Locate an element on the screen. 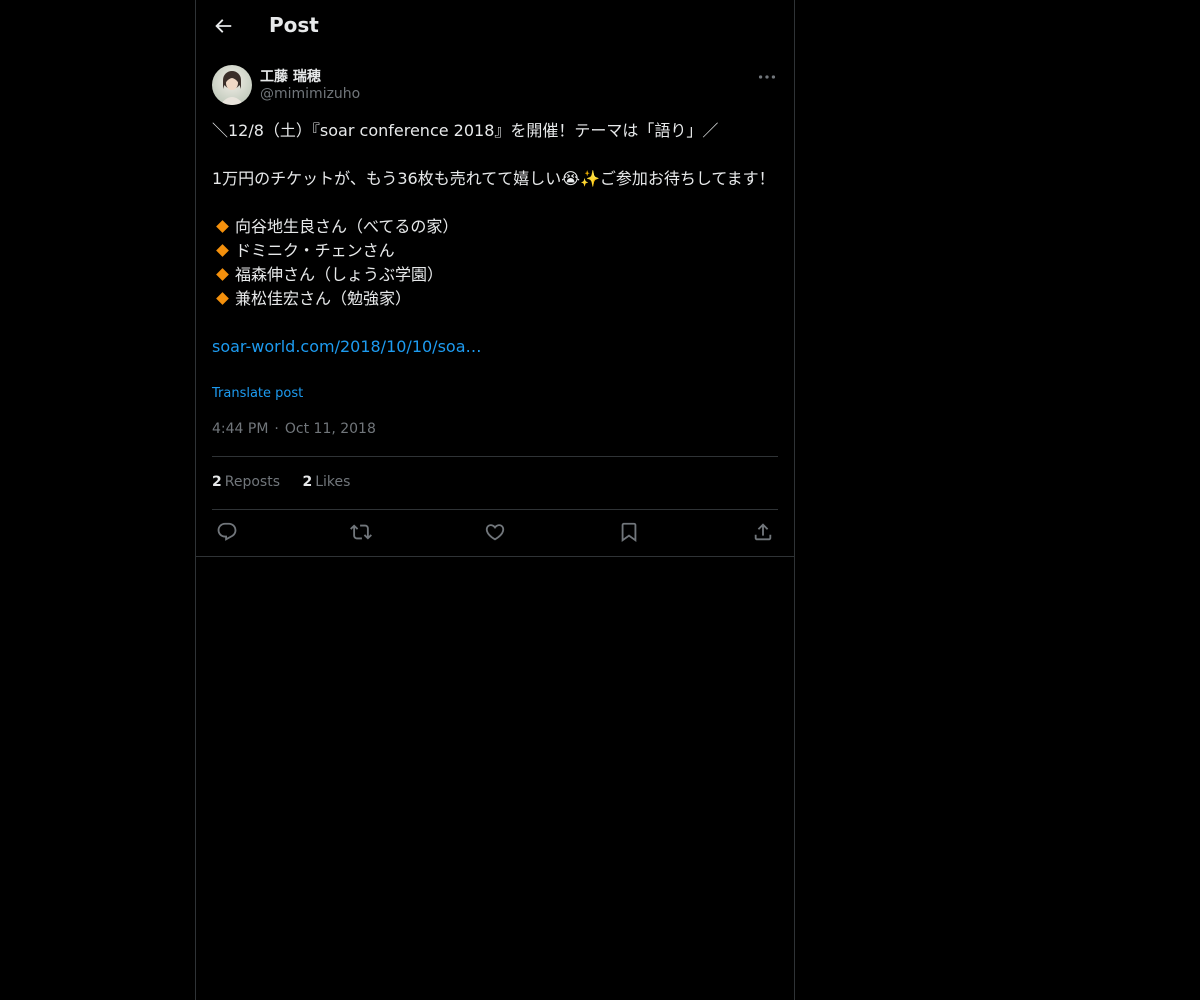 This screenshot has height=1000, width=1200. reposts-count: 2 is located at coordinates (217, 482).